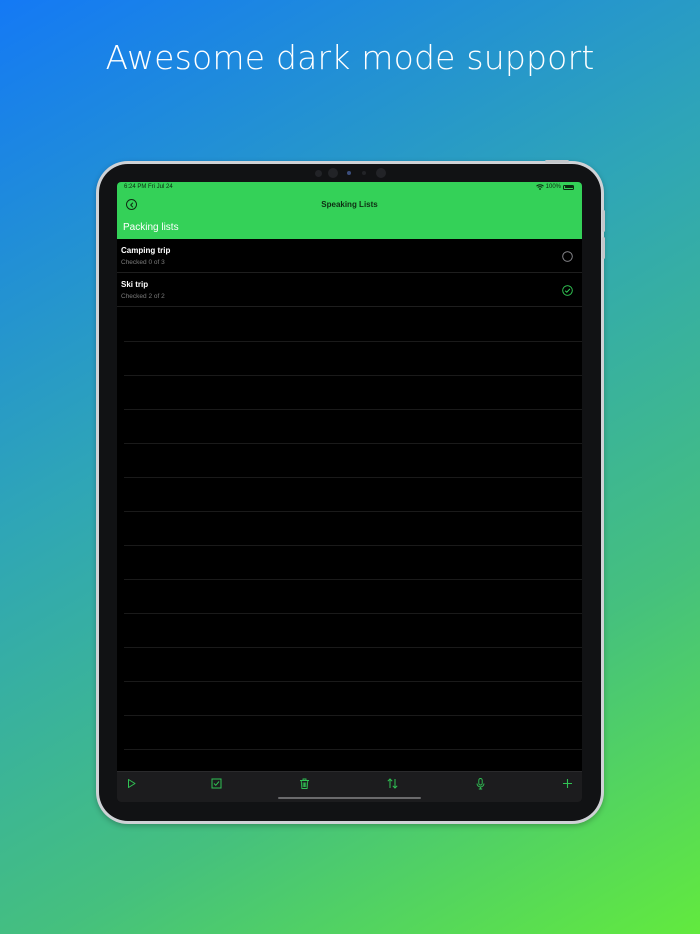 The width and height of the screenshot is (700, 934). What do you see at coordinates (143, 296) in the screenshot?
I see `list-item-subtitle: Checked 2 of 2` at bounding box center [143, 296].